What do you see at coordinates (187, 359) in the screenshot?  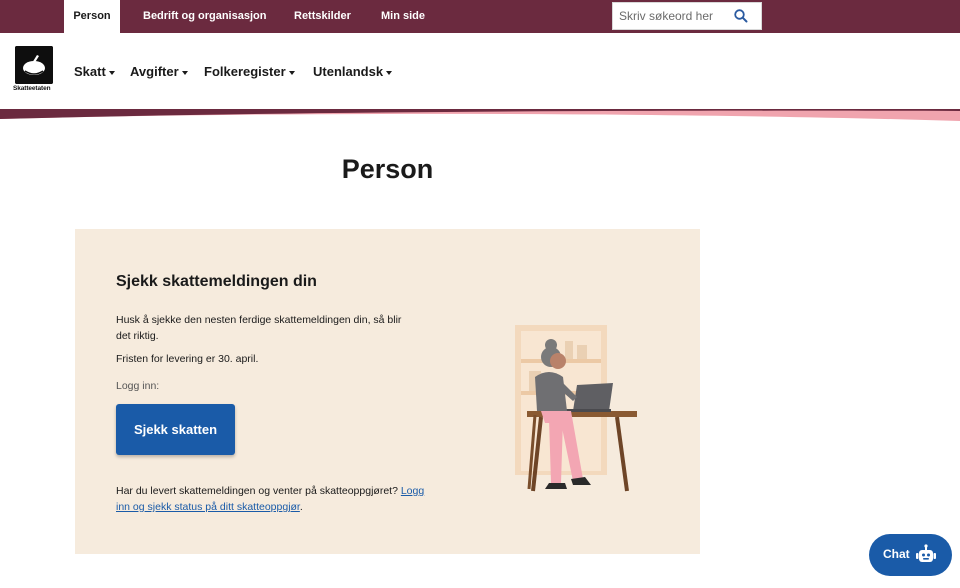 I see `deadline-text: Fristen for levering er 30. april.` at bounding box center [187, 359].